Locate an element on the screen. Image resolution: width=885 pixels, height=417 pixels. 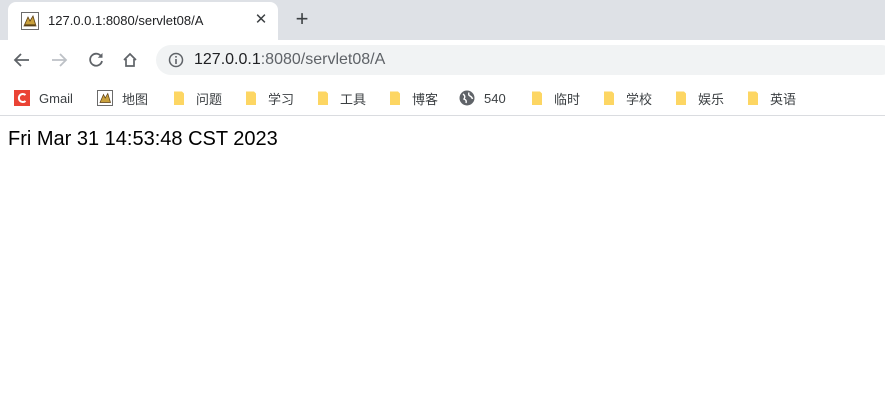
bookmark-gmail: Gmail is located at coordinates (43, 98).